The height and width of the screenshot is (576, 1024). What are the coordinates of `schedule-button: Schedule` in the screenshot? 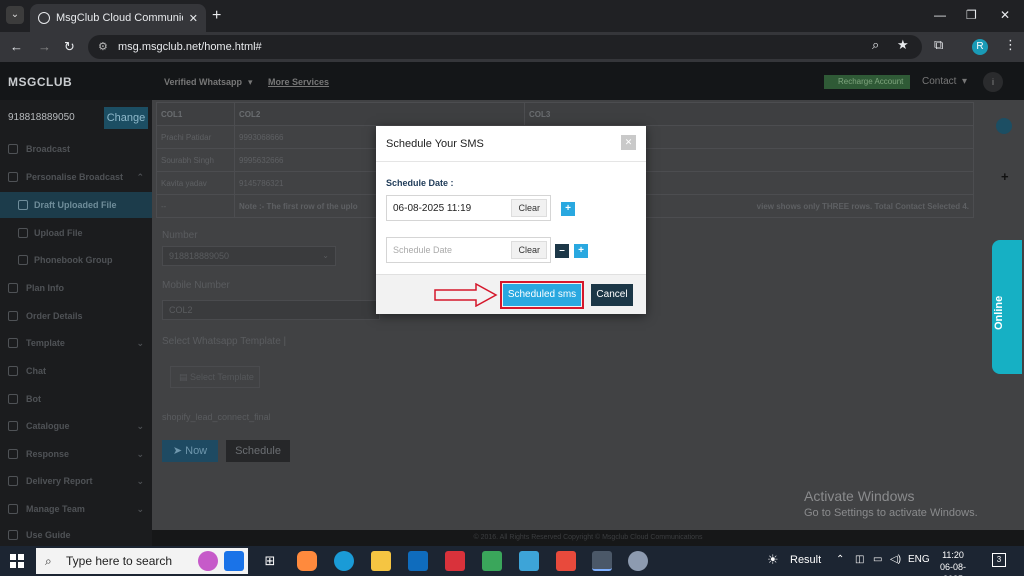 It's located at (258, 451).